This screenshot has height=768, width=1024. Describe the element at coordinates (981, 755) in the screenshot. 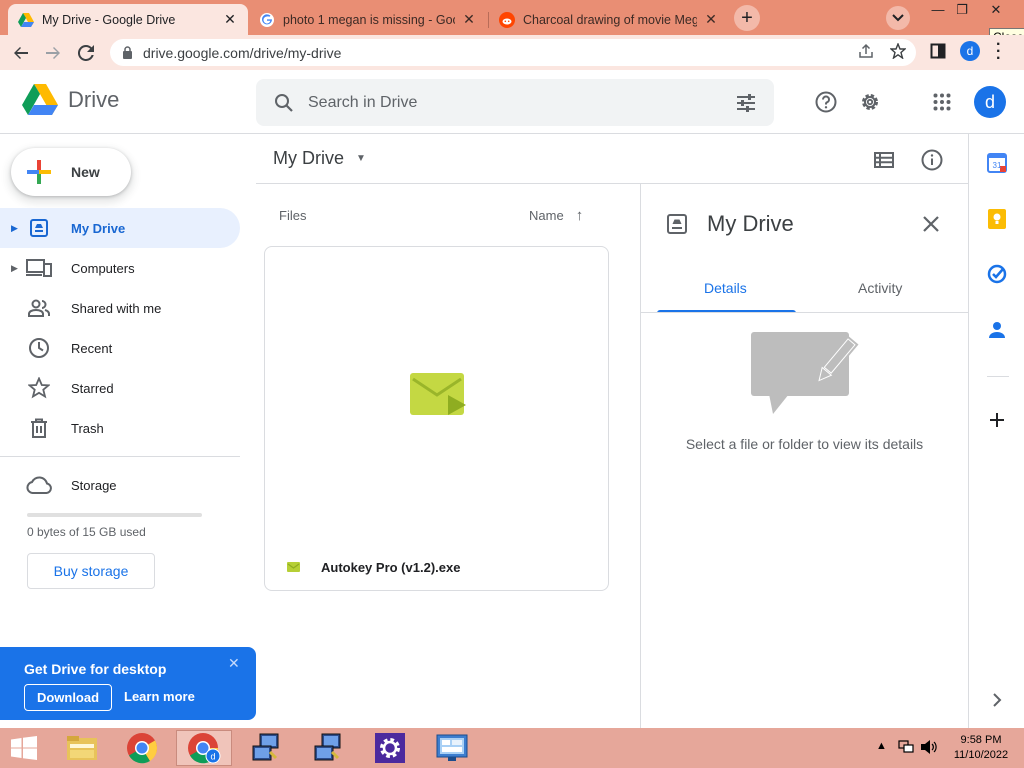

I see `clock-date: 11/10/2022` at that location.